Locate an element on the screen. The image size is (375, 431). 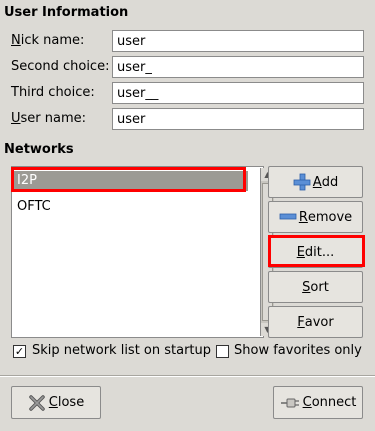
third-choice-label: Third choice: is located at coordinates (53, 92).